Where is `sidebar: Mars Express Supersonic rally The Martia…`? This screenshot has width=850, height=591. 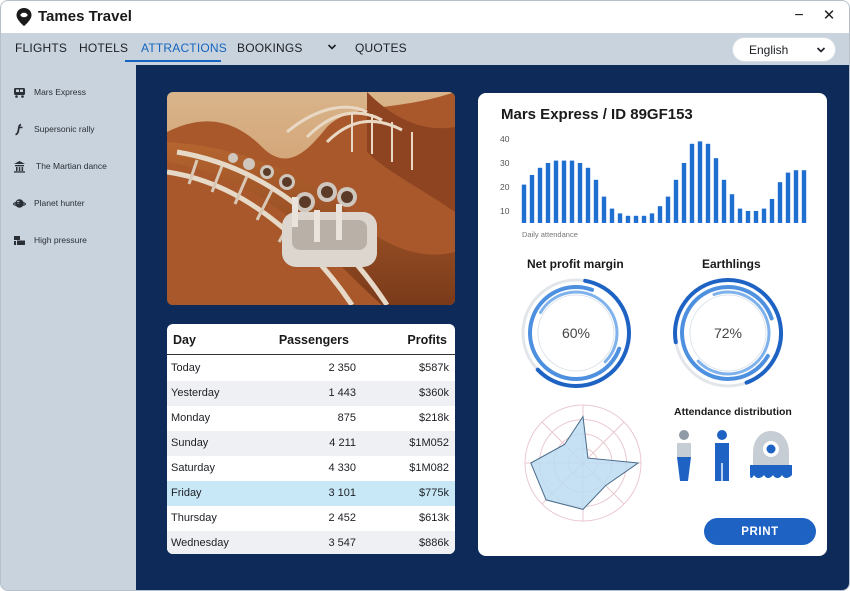 sidebar: Mars Express Supersonic rally The Martia… is located at coordinates (68, 327).